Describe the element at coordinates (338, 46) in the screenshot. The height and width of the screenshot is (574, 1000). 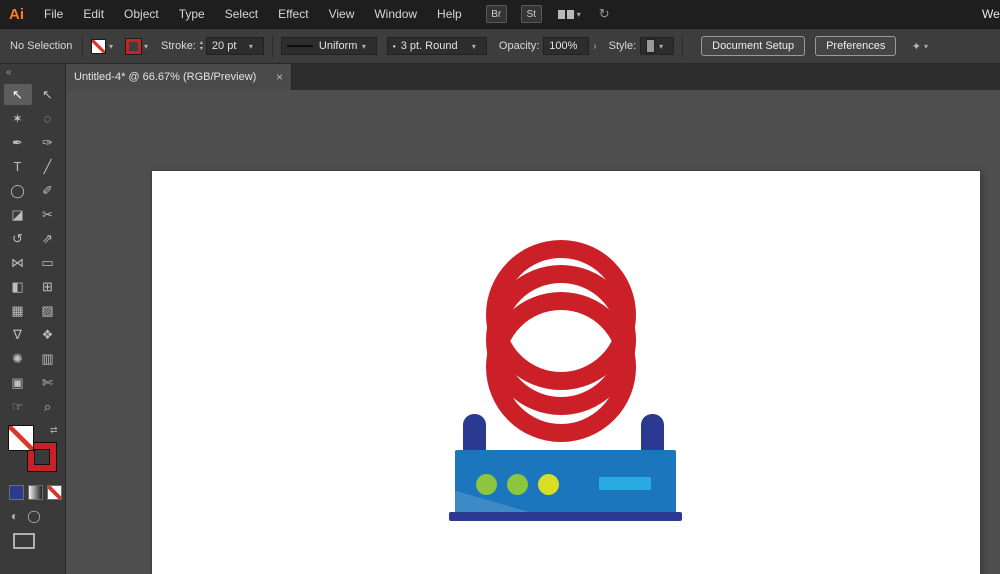
I see `width-profile-value: Uniform` at that location.